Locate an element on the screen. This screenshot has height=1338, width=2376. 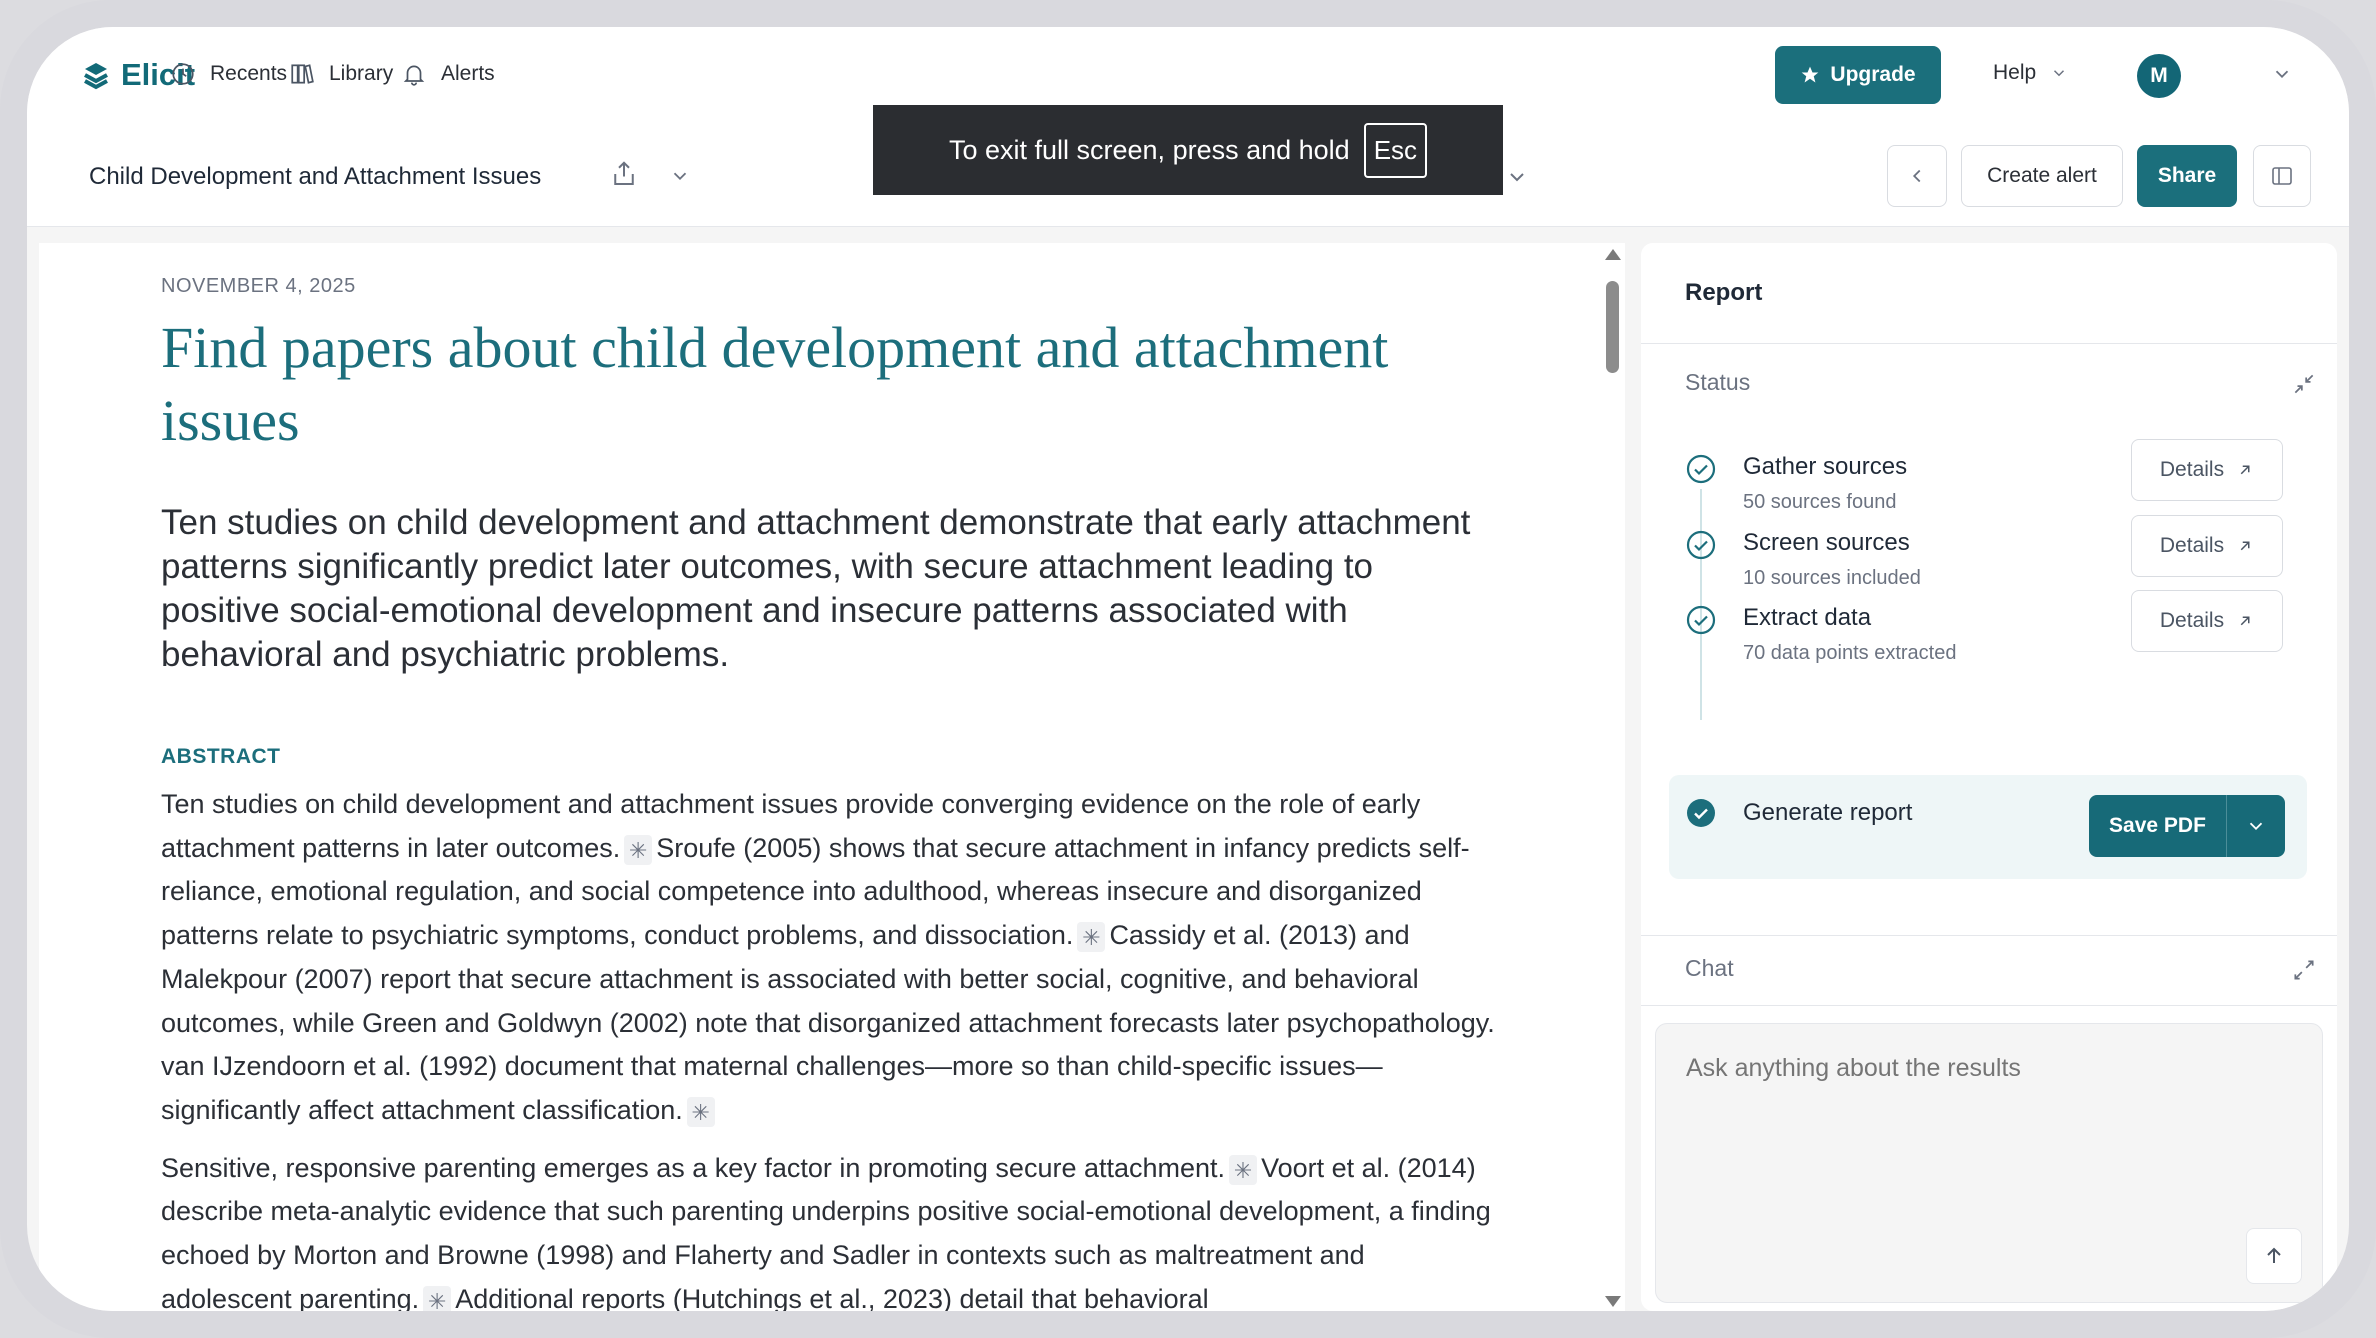
step-title: Screen sources is located at coordinates (1826, 542).